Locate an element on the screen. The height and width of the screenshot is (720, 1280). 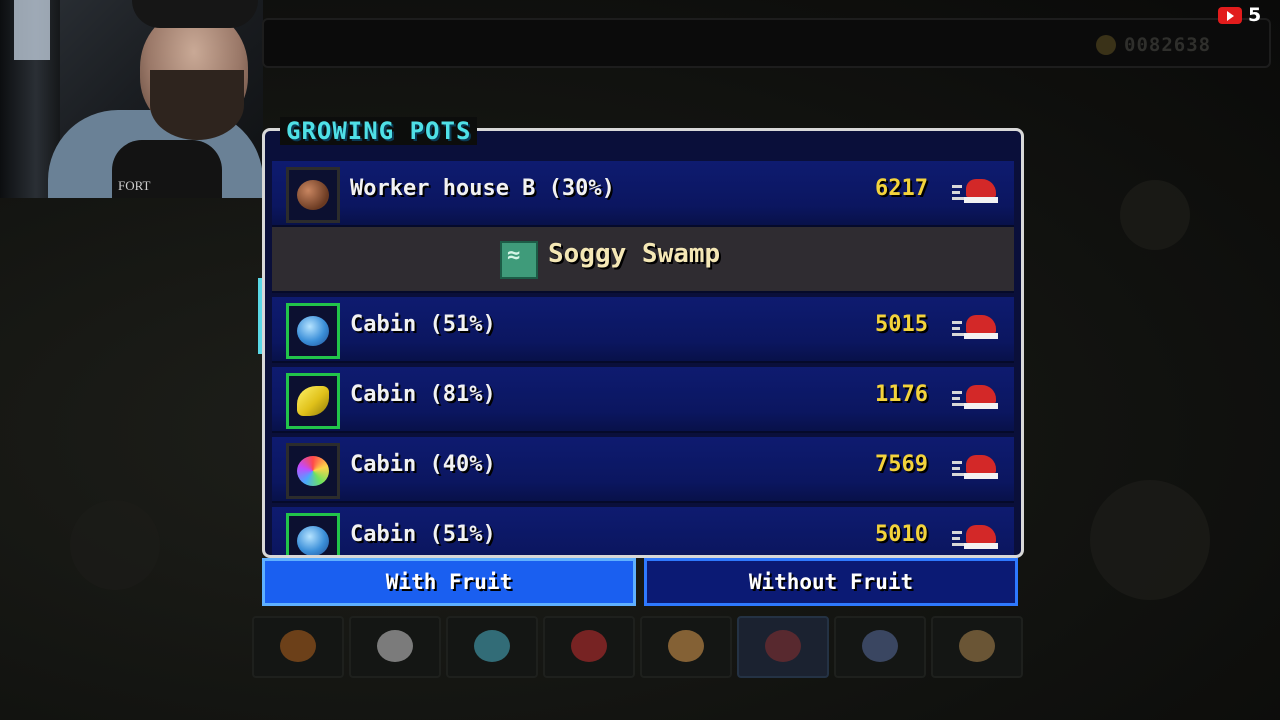
book-icon is located at coordinates (783, 646).